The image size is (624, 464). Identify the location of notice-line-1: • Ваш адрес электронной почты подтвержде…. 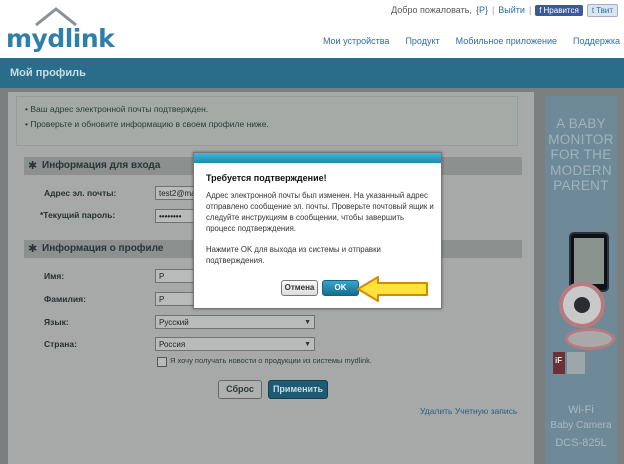
(117, 109).